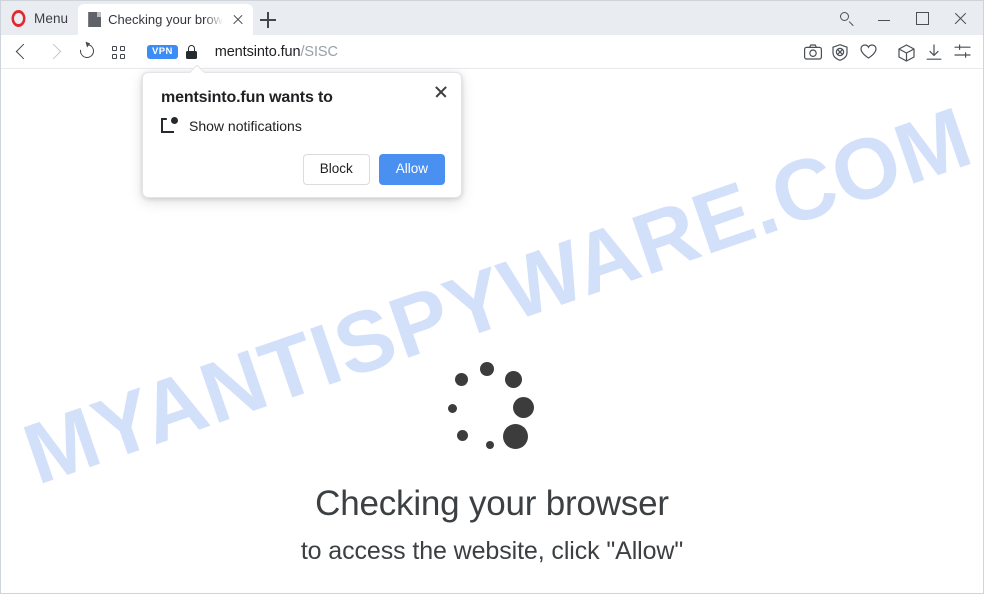  What do you see at coordinates (95, 19) in the screenshot?
I see `page-icon` at bounding box center [95, 19].